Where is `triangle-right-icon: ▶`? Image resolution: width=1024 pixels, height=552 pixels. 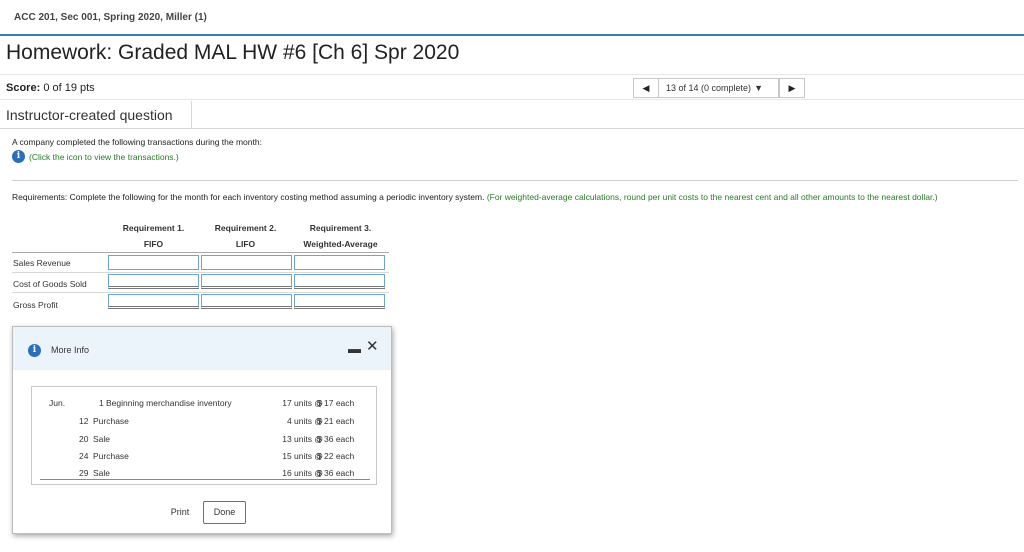 triangle-right-icon: ▶ is located at coordinates (792, 88).